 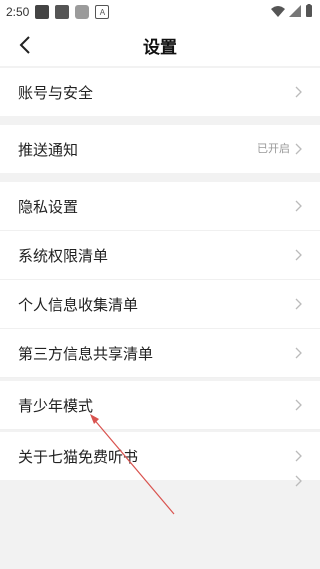 What do you see at coordinates (160, 12) in the screenshot?
I see `status-bar: 2:50 A` at bounding box center [160, 12].